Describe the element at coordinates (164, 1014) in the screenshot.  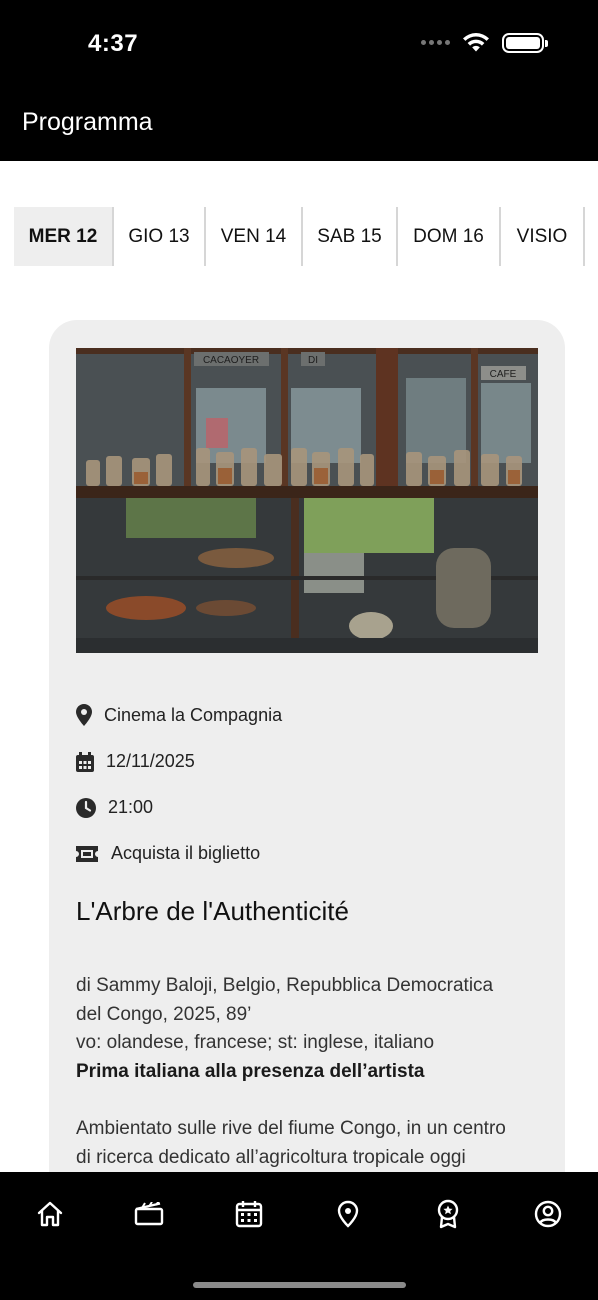
I see `film-credits-line-2: del Congo, 2025, 89’` at that location.